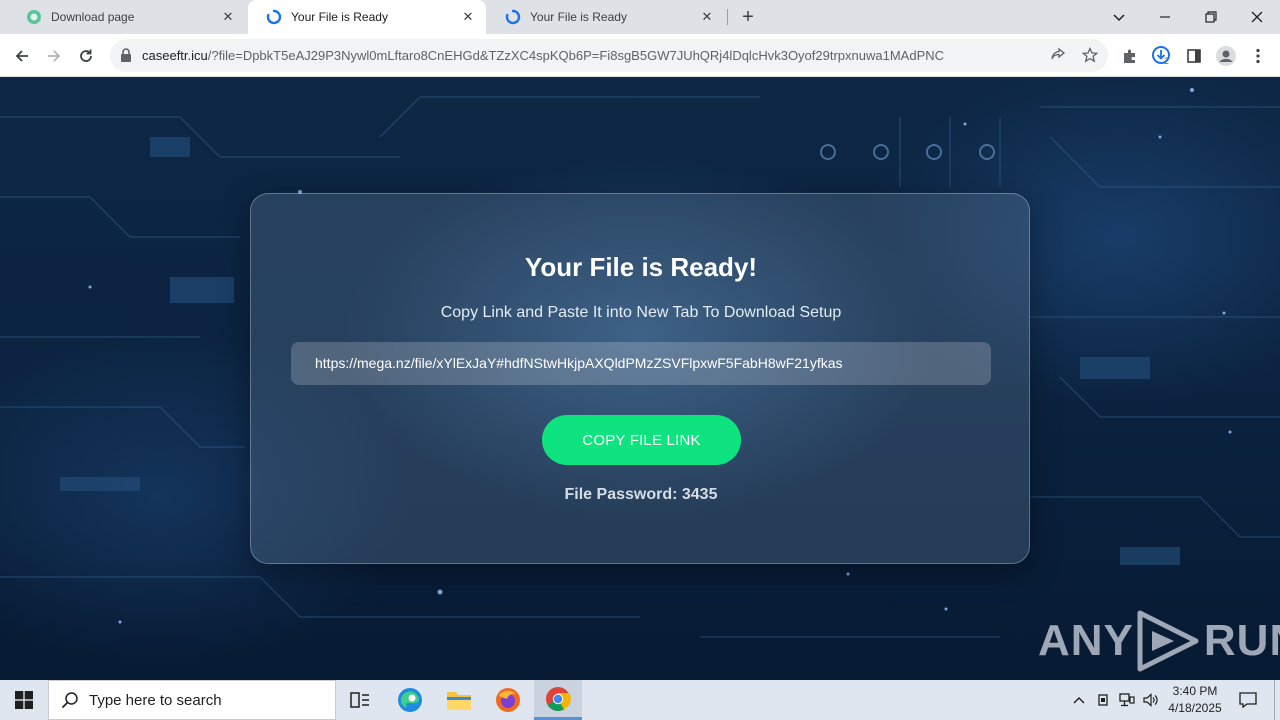 Image resolution: width=1280 pixels, height=720 pixels. What do you see at coordinates (1058, 55) in the screenshot?
I see `share-icon` at bounding box center [1058, 55].